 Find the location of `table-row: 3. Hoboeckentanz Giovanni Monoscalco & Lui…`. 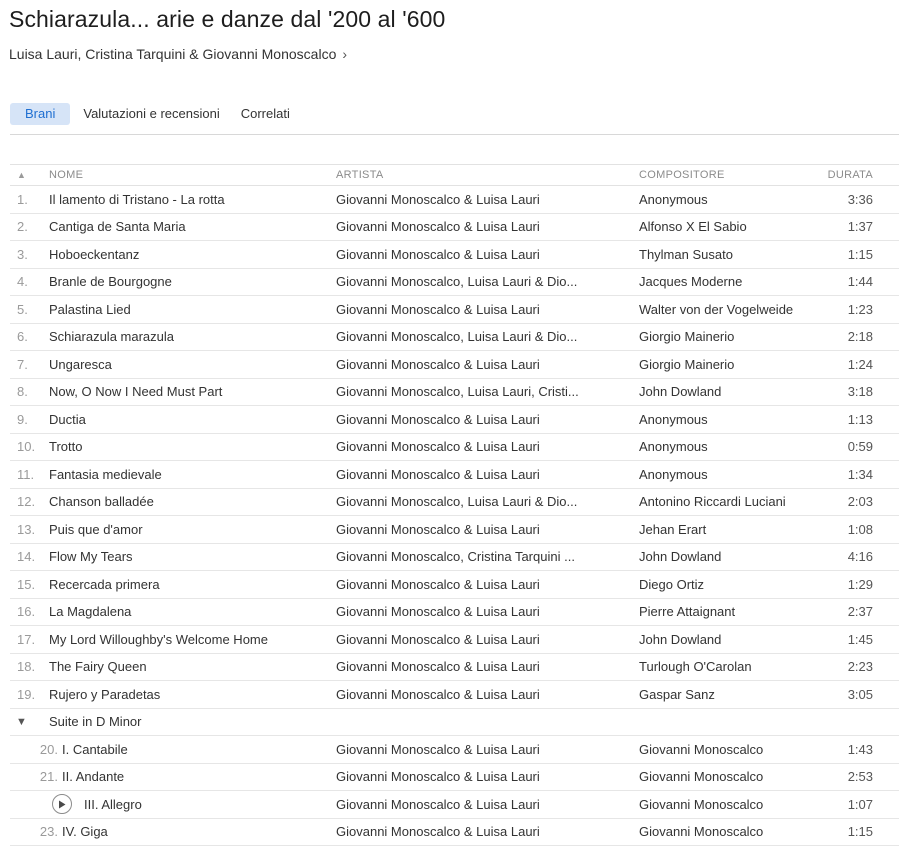

table-row: 3. Hoboeckentanz Giovanni Monoscalco & Lui… is located at coordinates (454, 255).